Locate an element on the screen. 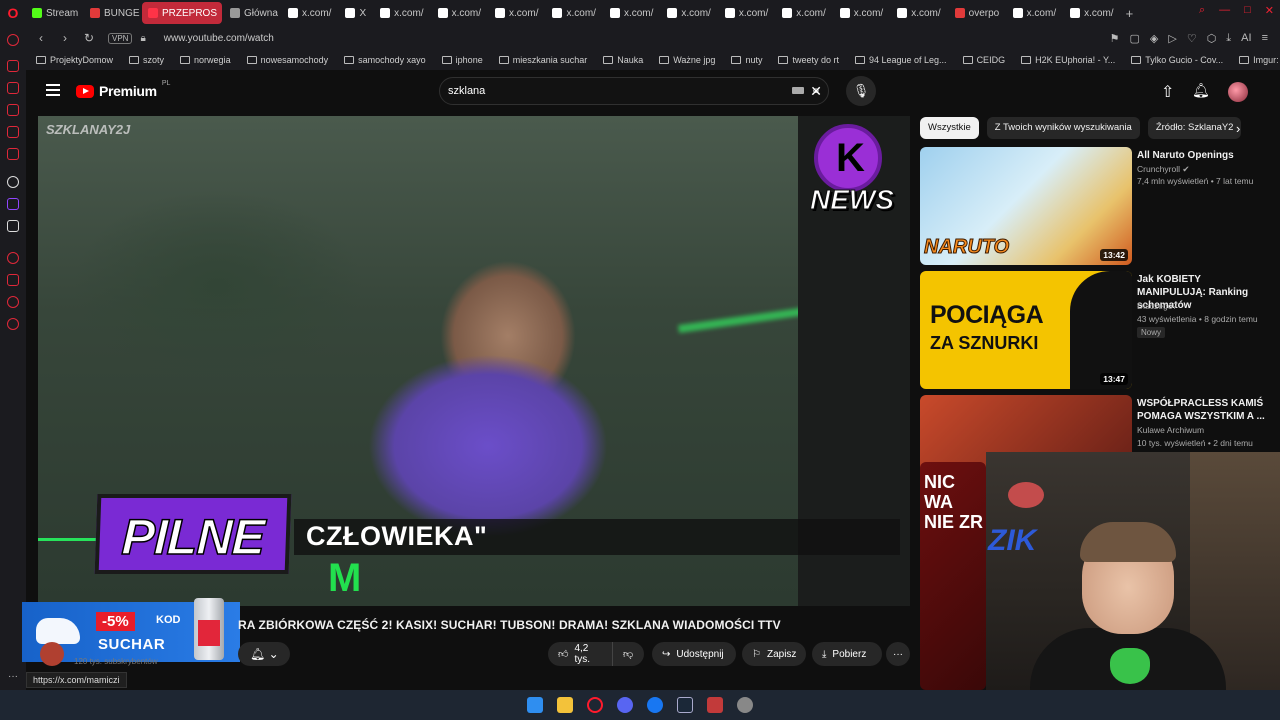 Image resolution: width=1280 pixels, height=720 pixels. browser-tab: Główna is located at coordinates (252, 13).